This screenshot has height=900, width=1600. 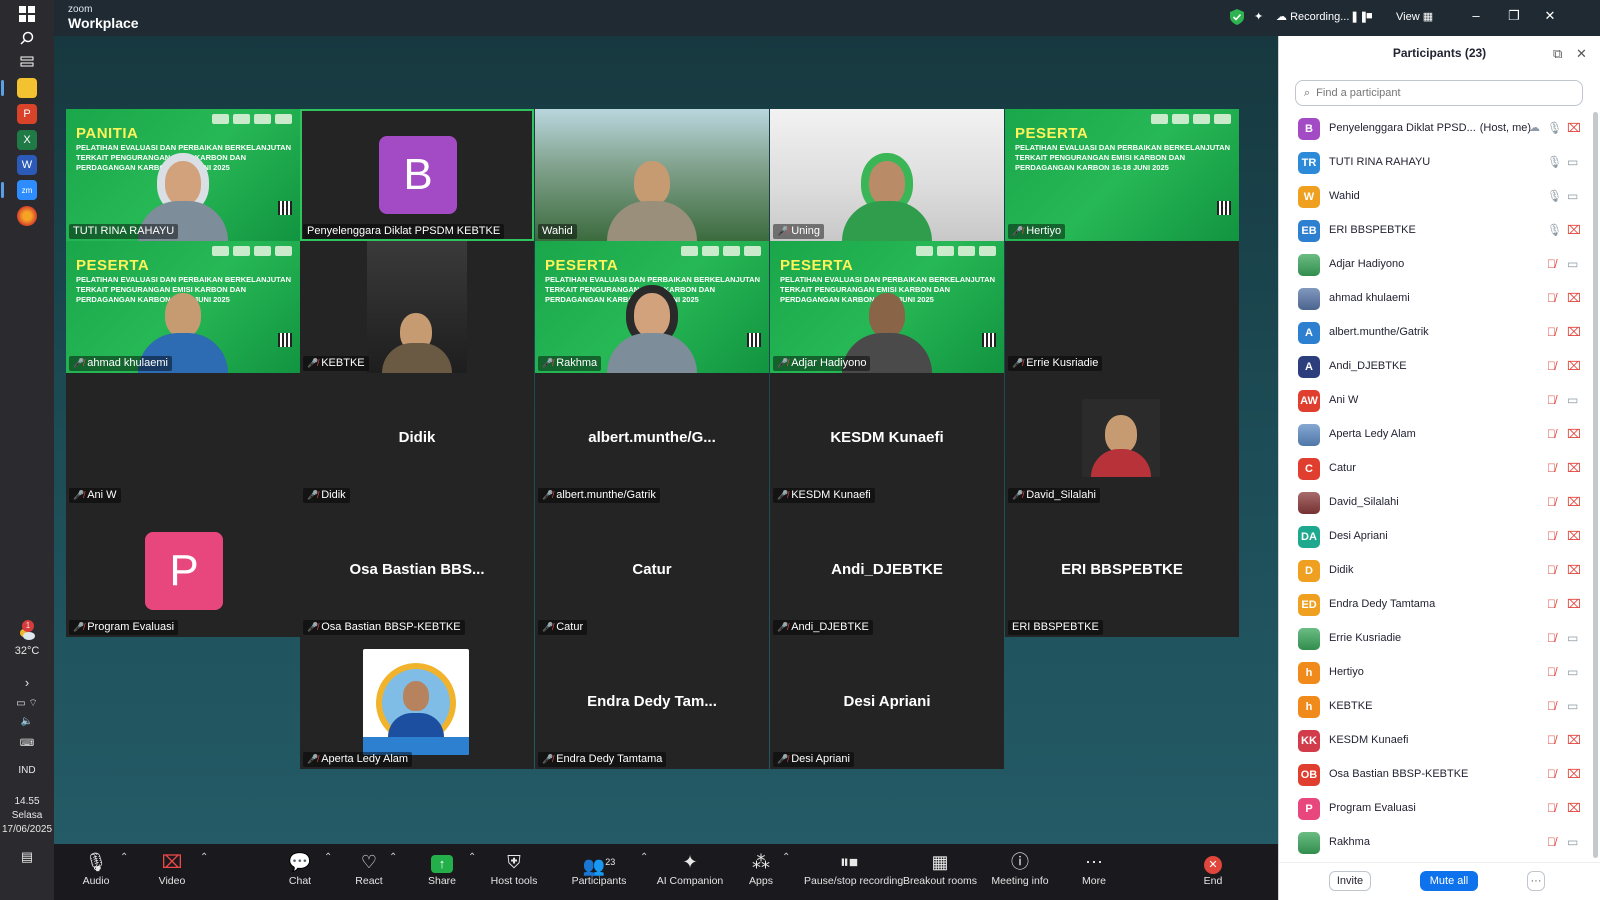 I want to click on video-tile-didik: Didik 🎤̸ Didik, so click(x=417, y=439).